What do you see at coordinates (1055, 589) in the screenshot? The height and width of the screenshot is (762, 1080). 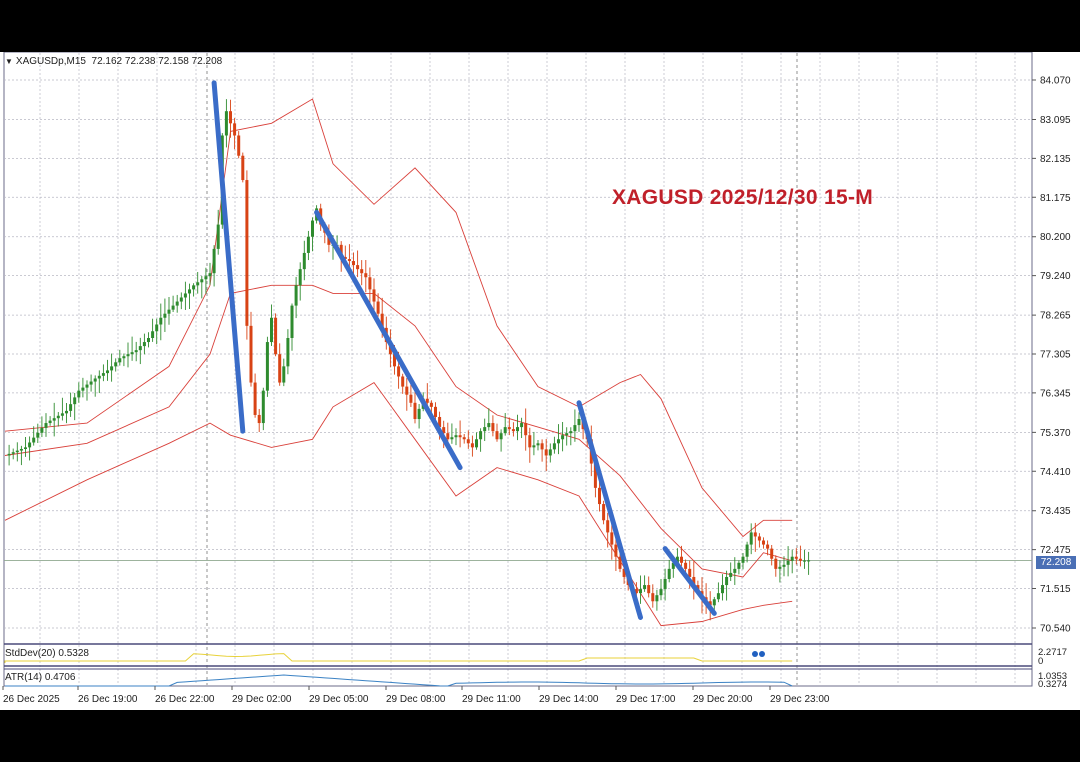 I see `price-tick-label: 71.515` at bounding box center [1055, 589].